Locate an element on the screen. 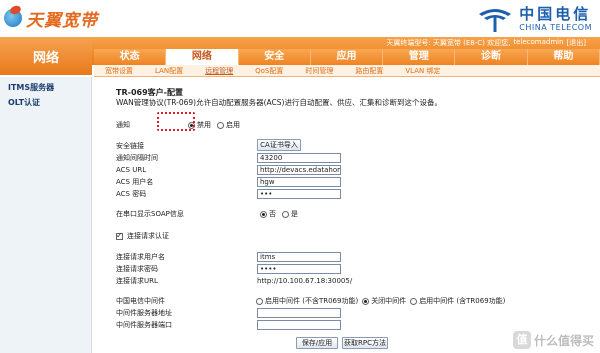 The width and height of the screenshot is (600, 353). soap-yes-label: 是 is located at coordinates (294, 214).